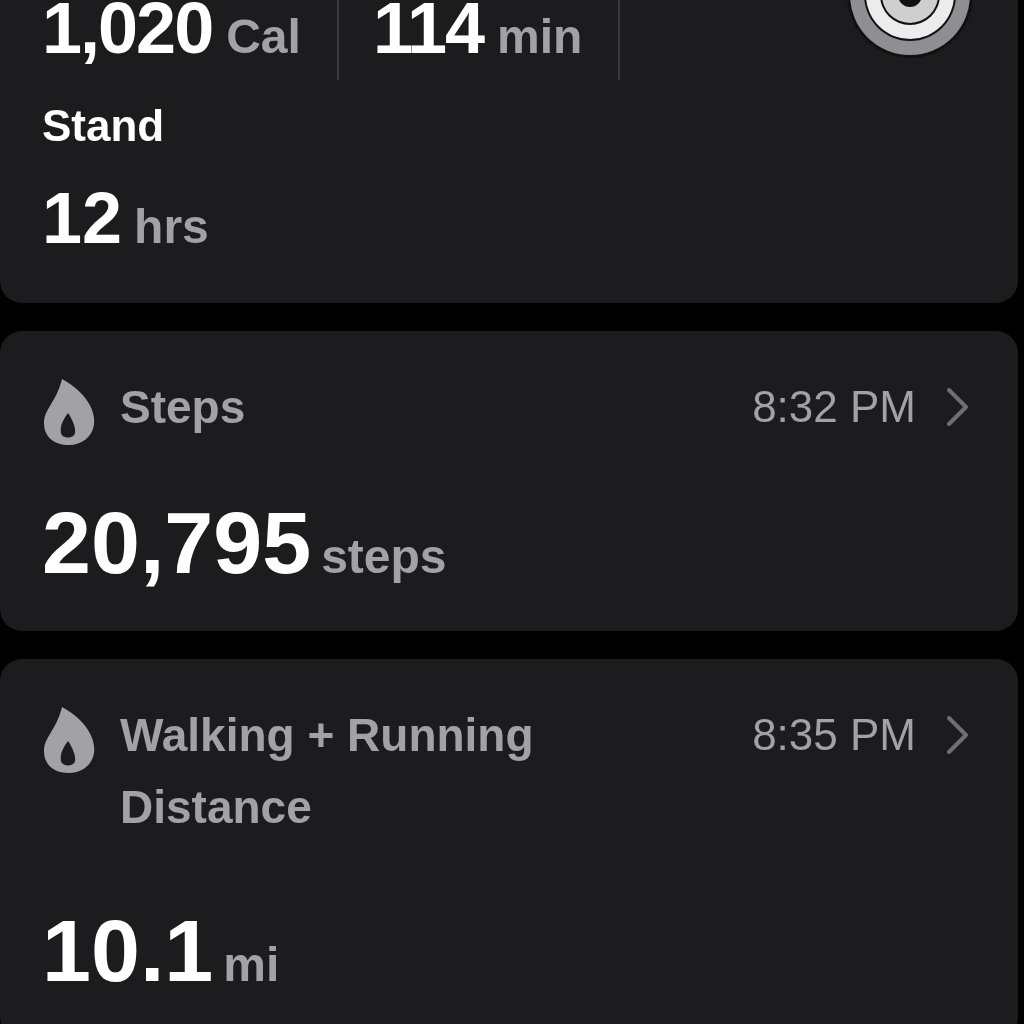 The height and width of the screenshot is (1024, 1024). I want to click on stand-label: Stand, so click(103, 125).